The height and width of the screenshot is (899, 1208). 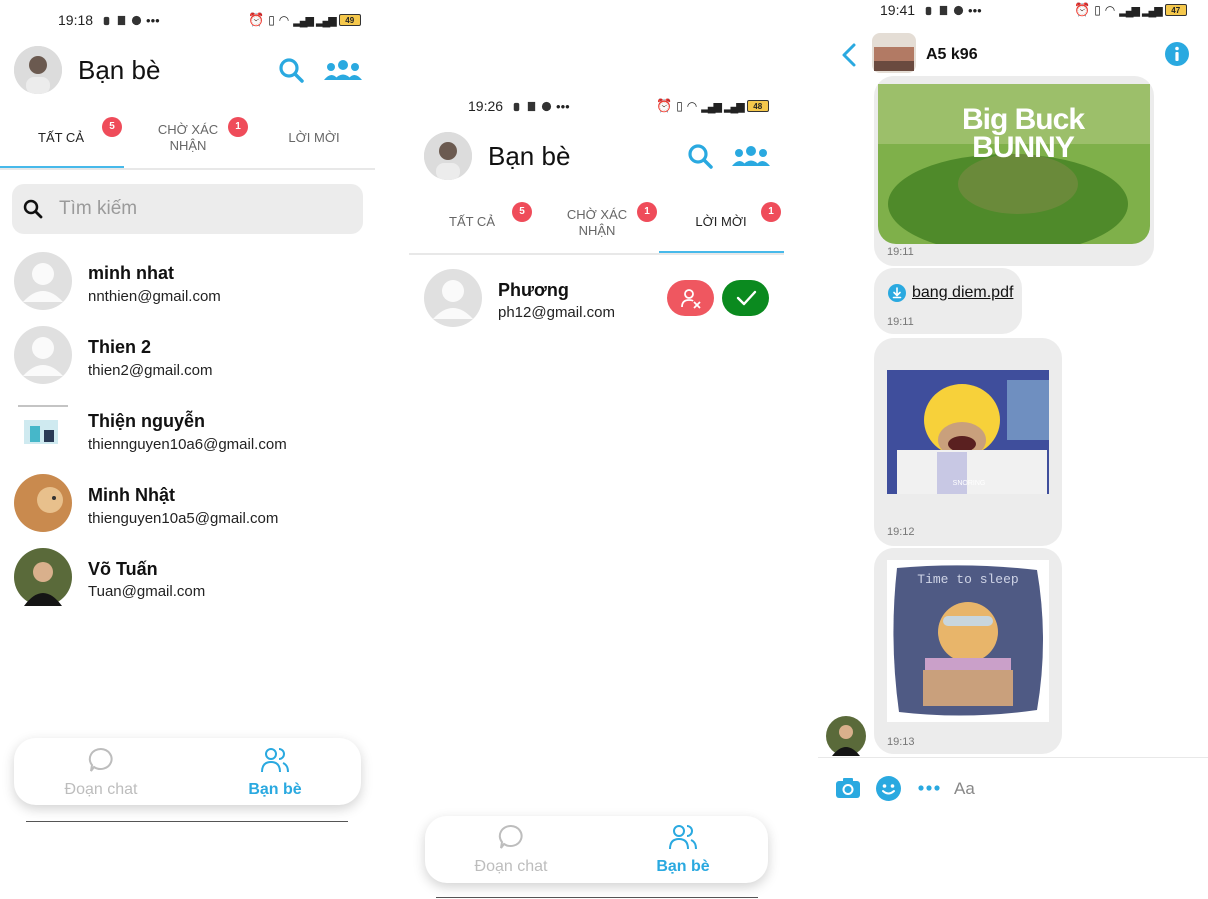 What do you see at coordinates (1177, 54) in the screenshot?
I see `info-icon` at bounding box center [1177, 54].